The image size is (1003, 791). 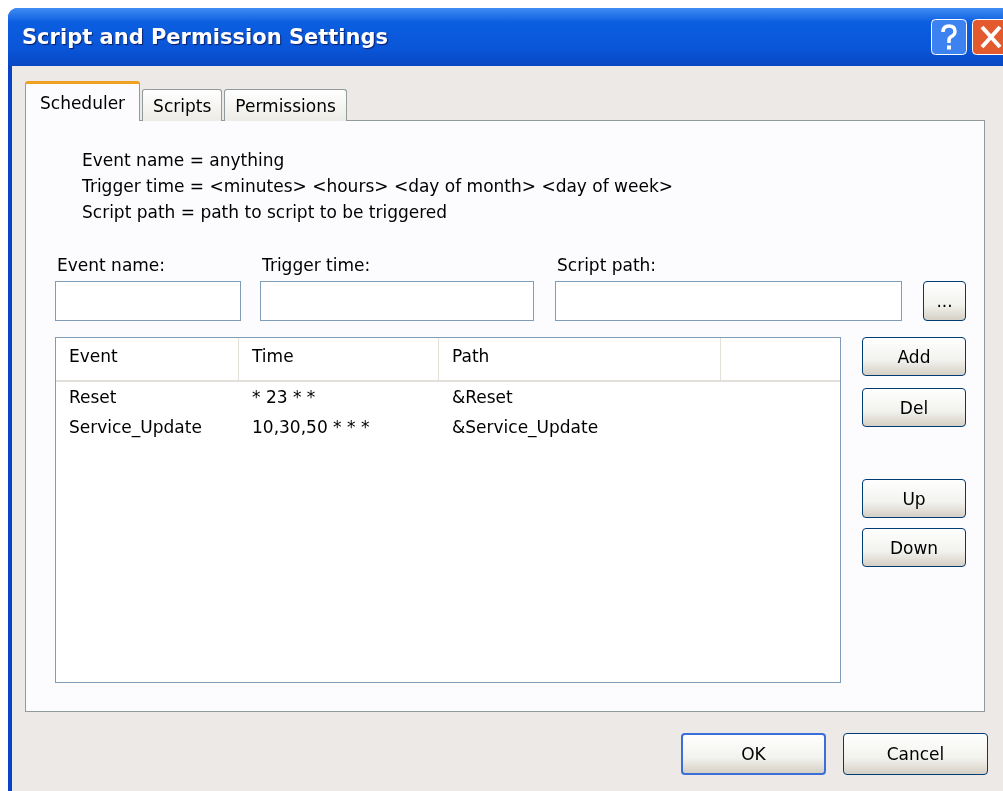 What do you see at coordinates (378, 186) in the screenshot?
I see `description-line: Trigger time = <minutes> <hours> <day of month> <day of week>` at bounding box center [378, 186].